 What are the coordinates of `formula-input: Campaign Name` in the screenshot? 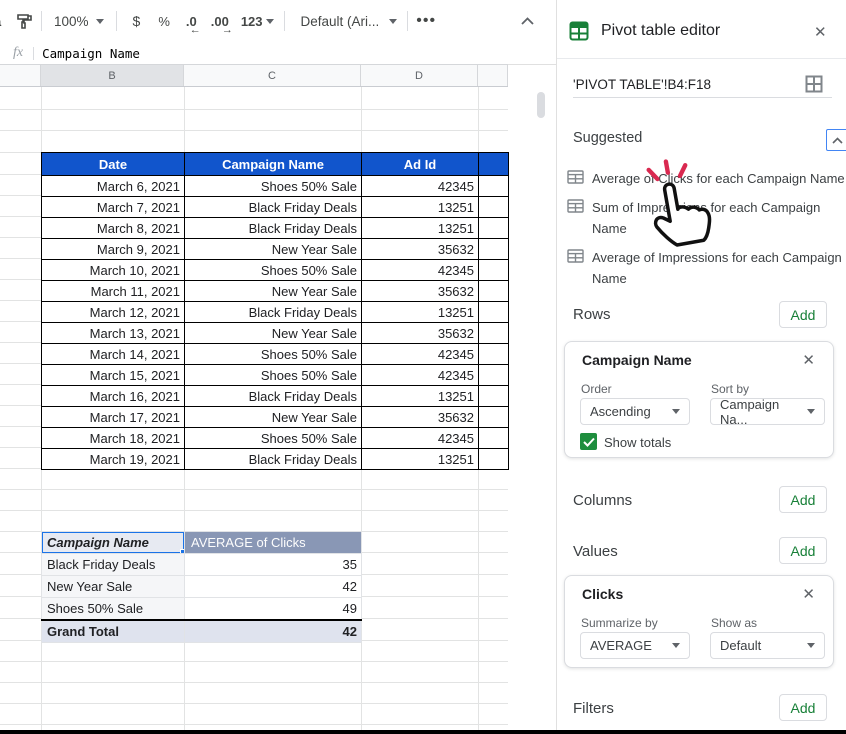 It's located at (91, 53).